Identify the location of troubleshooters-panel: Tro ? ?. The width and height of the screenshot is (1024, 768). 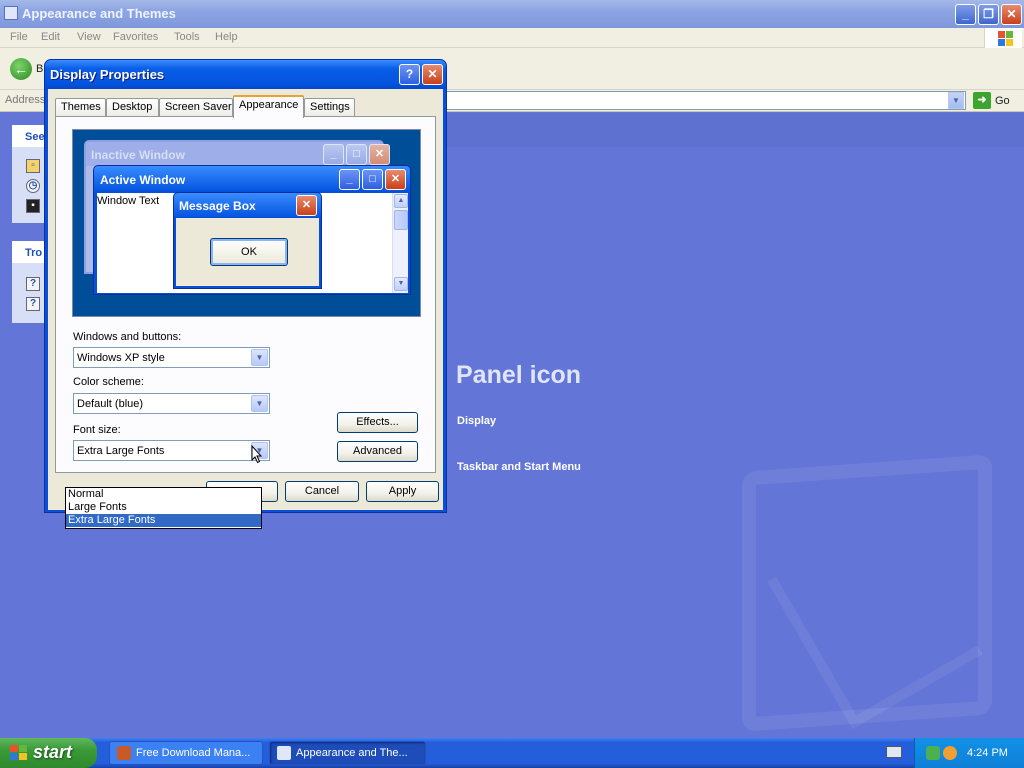
(29, 282).